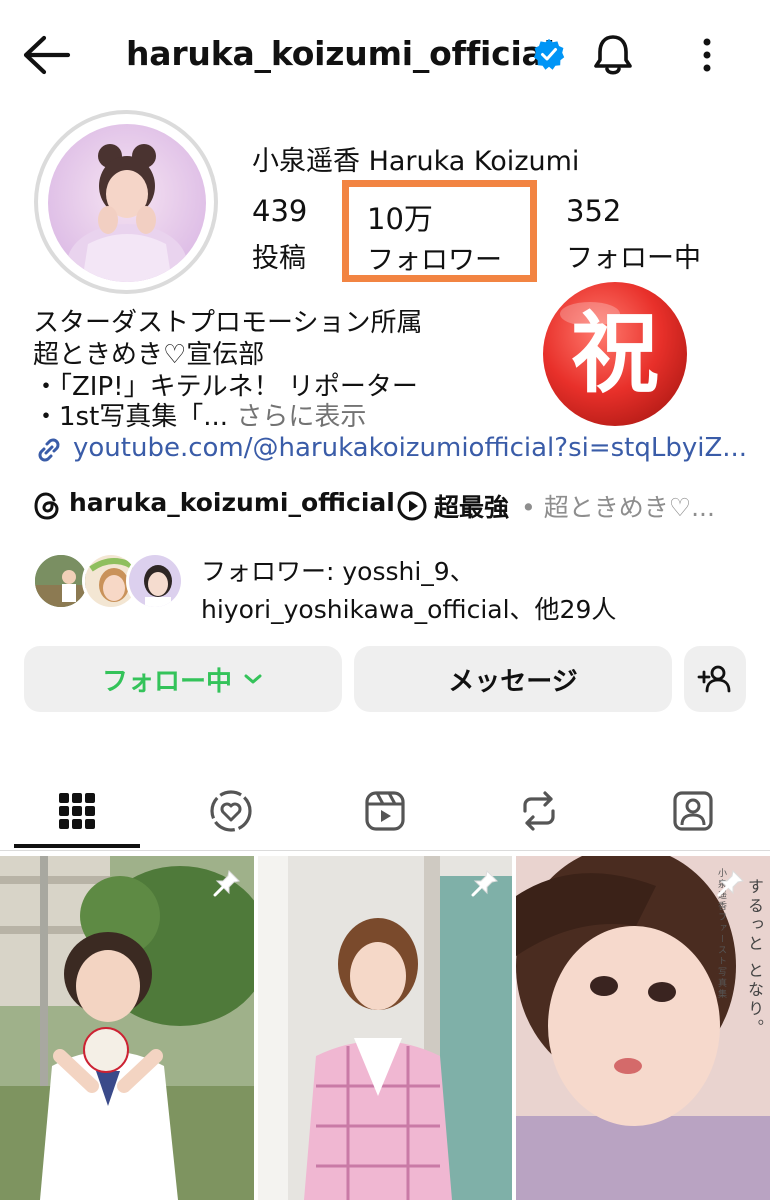 Image resolution: width=770 pixels, height=1200 pixels. Describe the element at coordinates (633, 255) in the screenshot. I see `following-label: フォロー中` at that location.